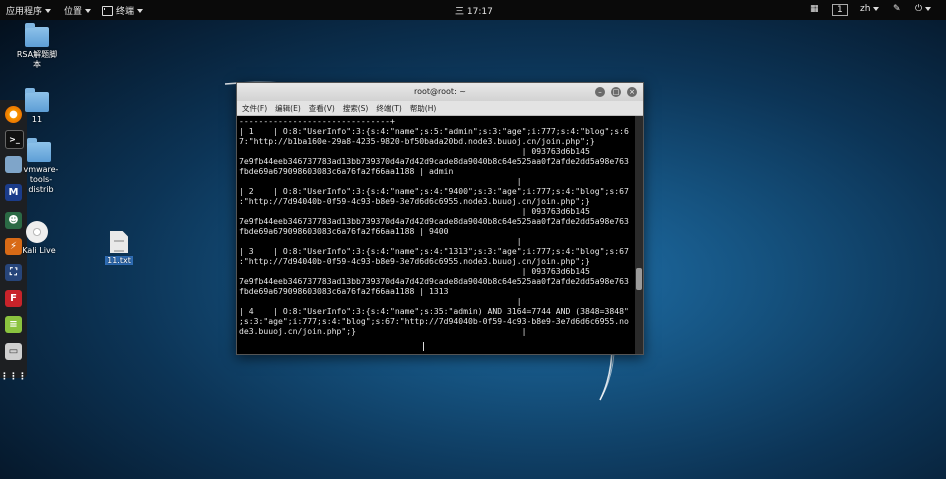 The image size is (946, 479). What do you see at coordinates (37, 119) in the screenshot?
I see `desktop-icon-label: 11` at bounding box center [37, 119].